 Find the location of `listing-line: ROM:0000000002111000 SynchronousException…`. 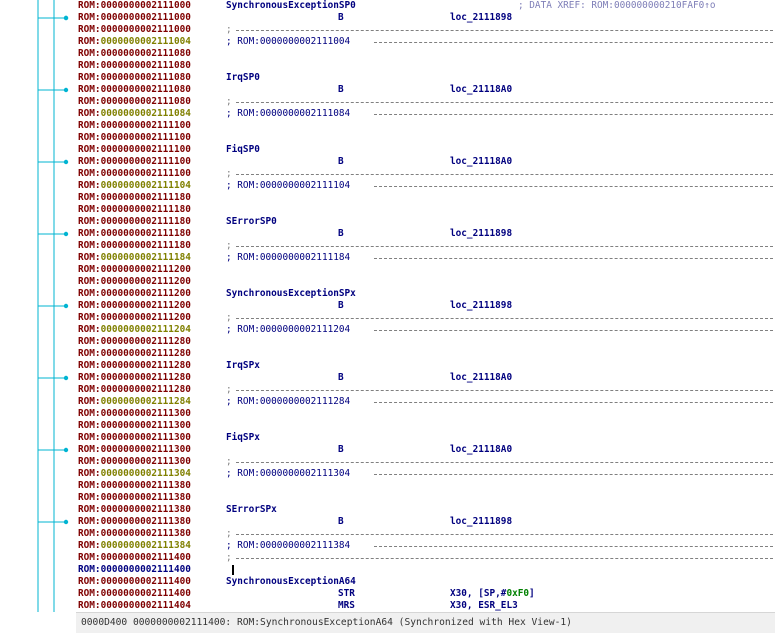

listing-line: ROM:0000000002111000 SynchronousException… is located at coordinates (426, 6).